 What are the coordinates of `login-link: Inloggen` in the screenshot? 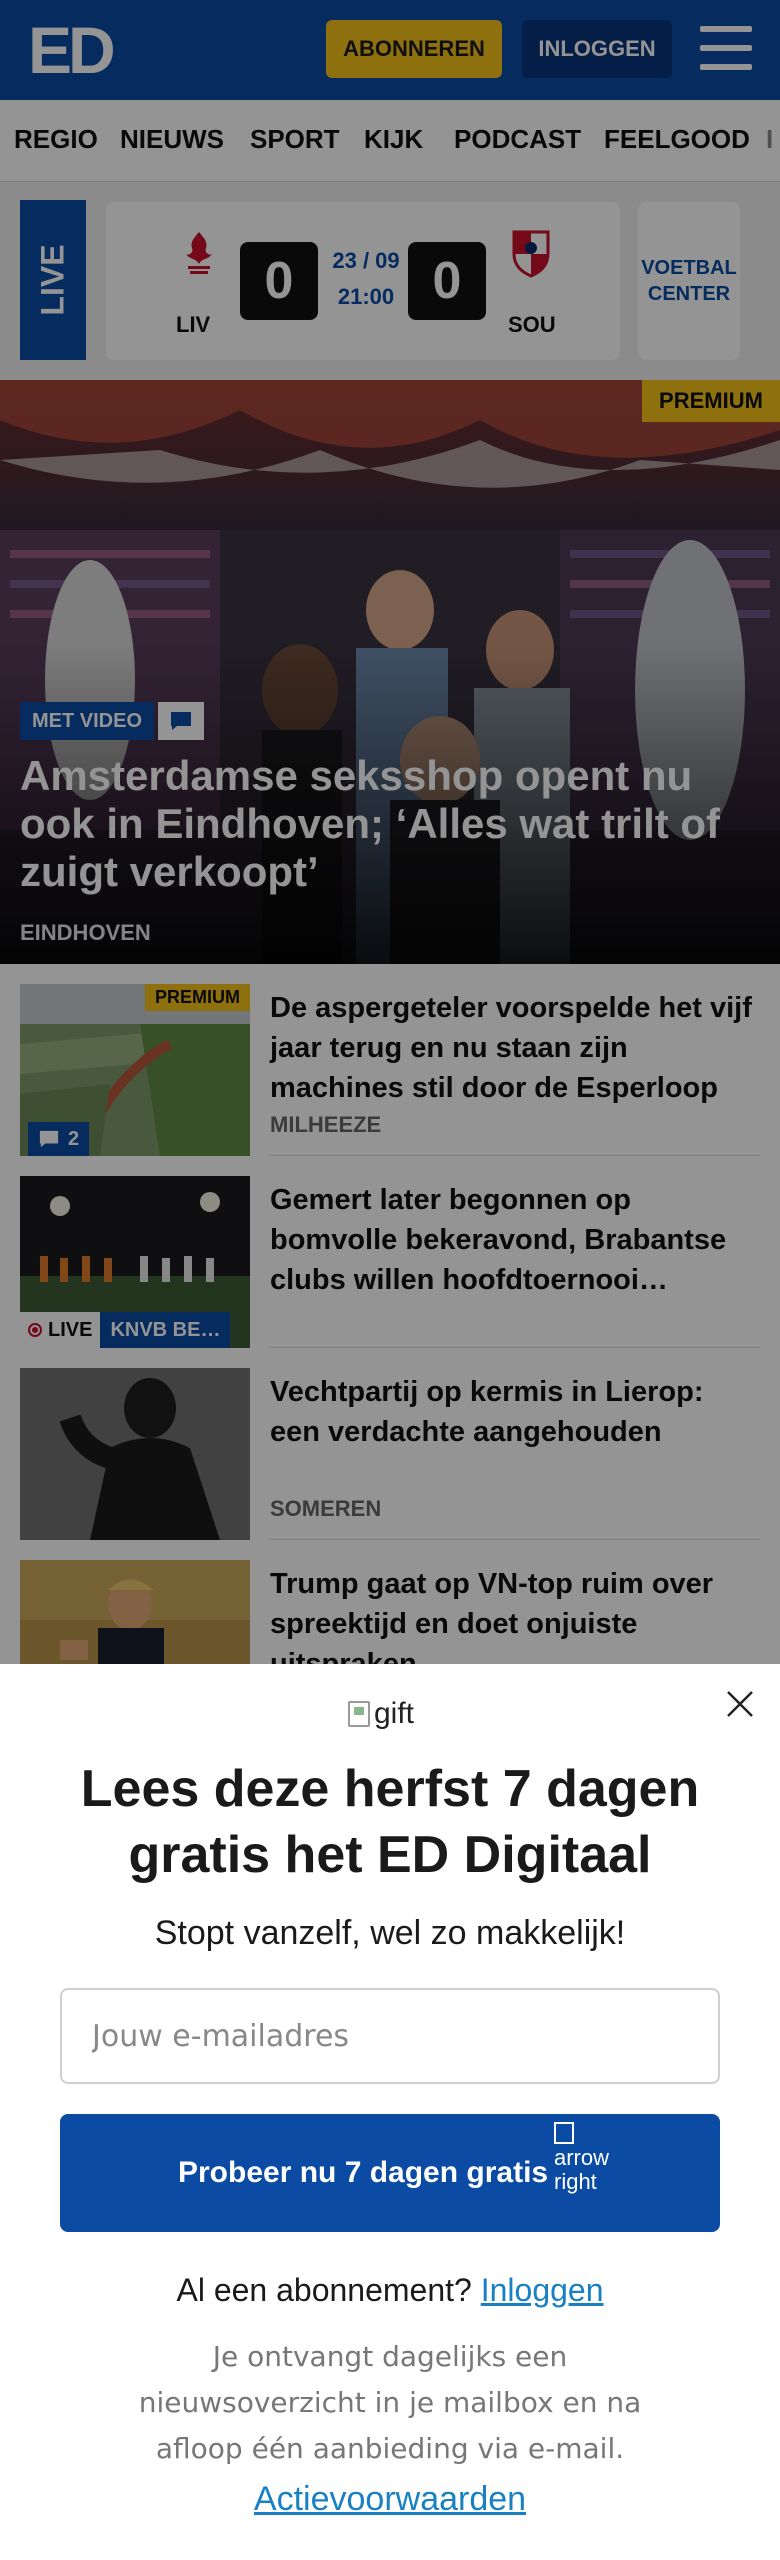 It's located at (542, 2290).